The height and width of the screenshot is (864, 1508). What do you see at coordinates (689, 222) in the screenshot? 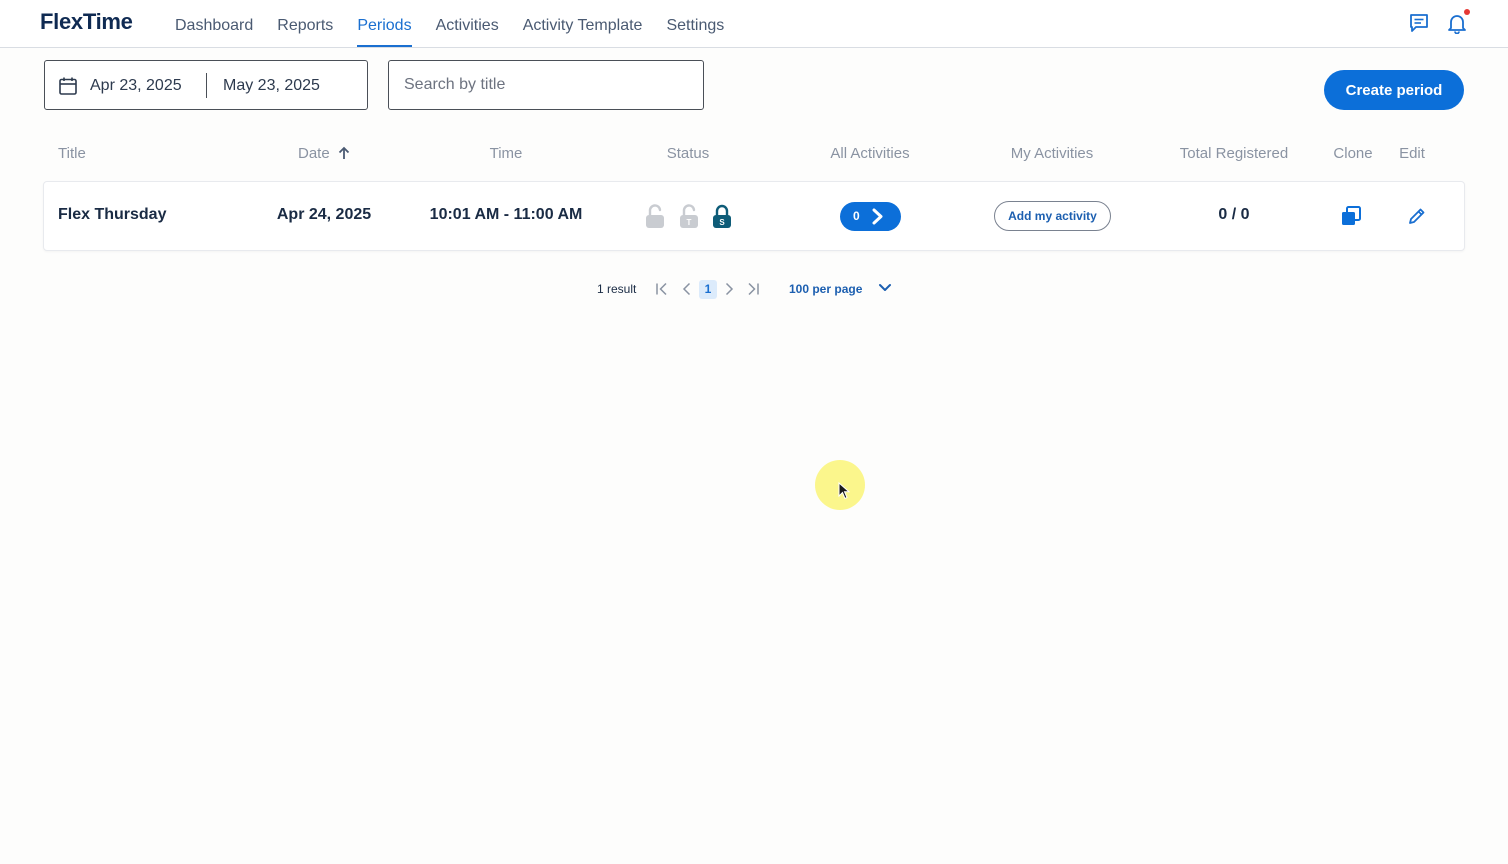
I see `lock-letter: T` at bounding box center [689, 222].